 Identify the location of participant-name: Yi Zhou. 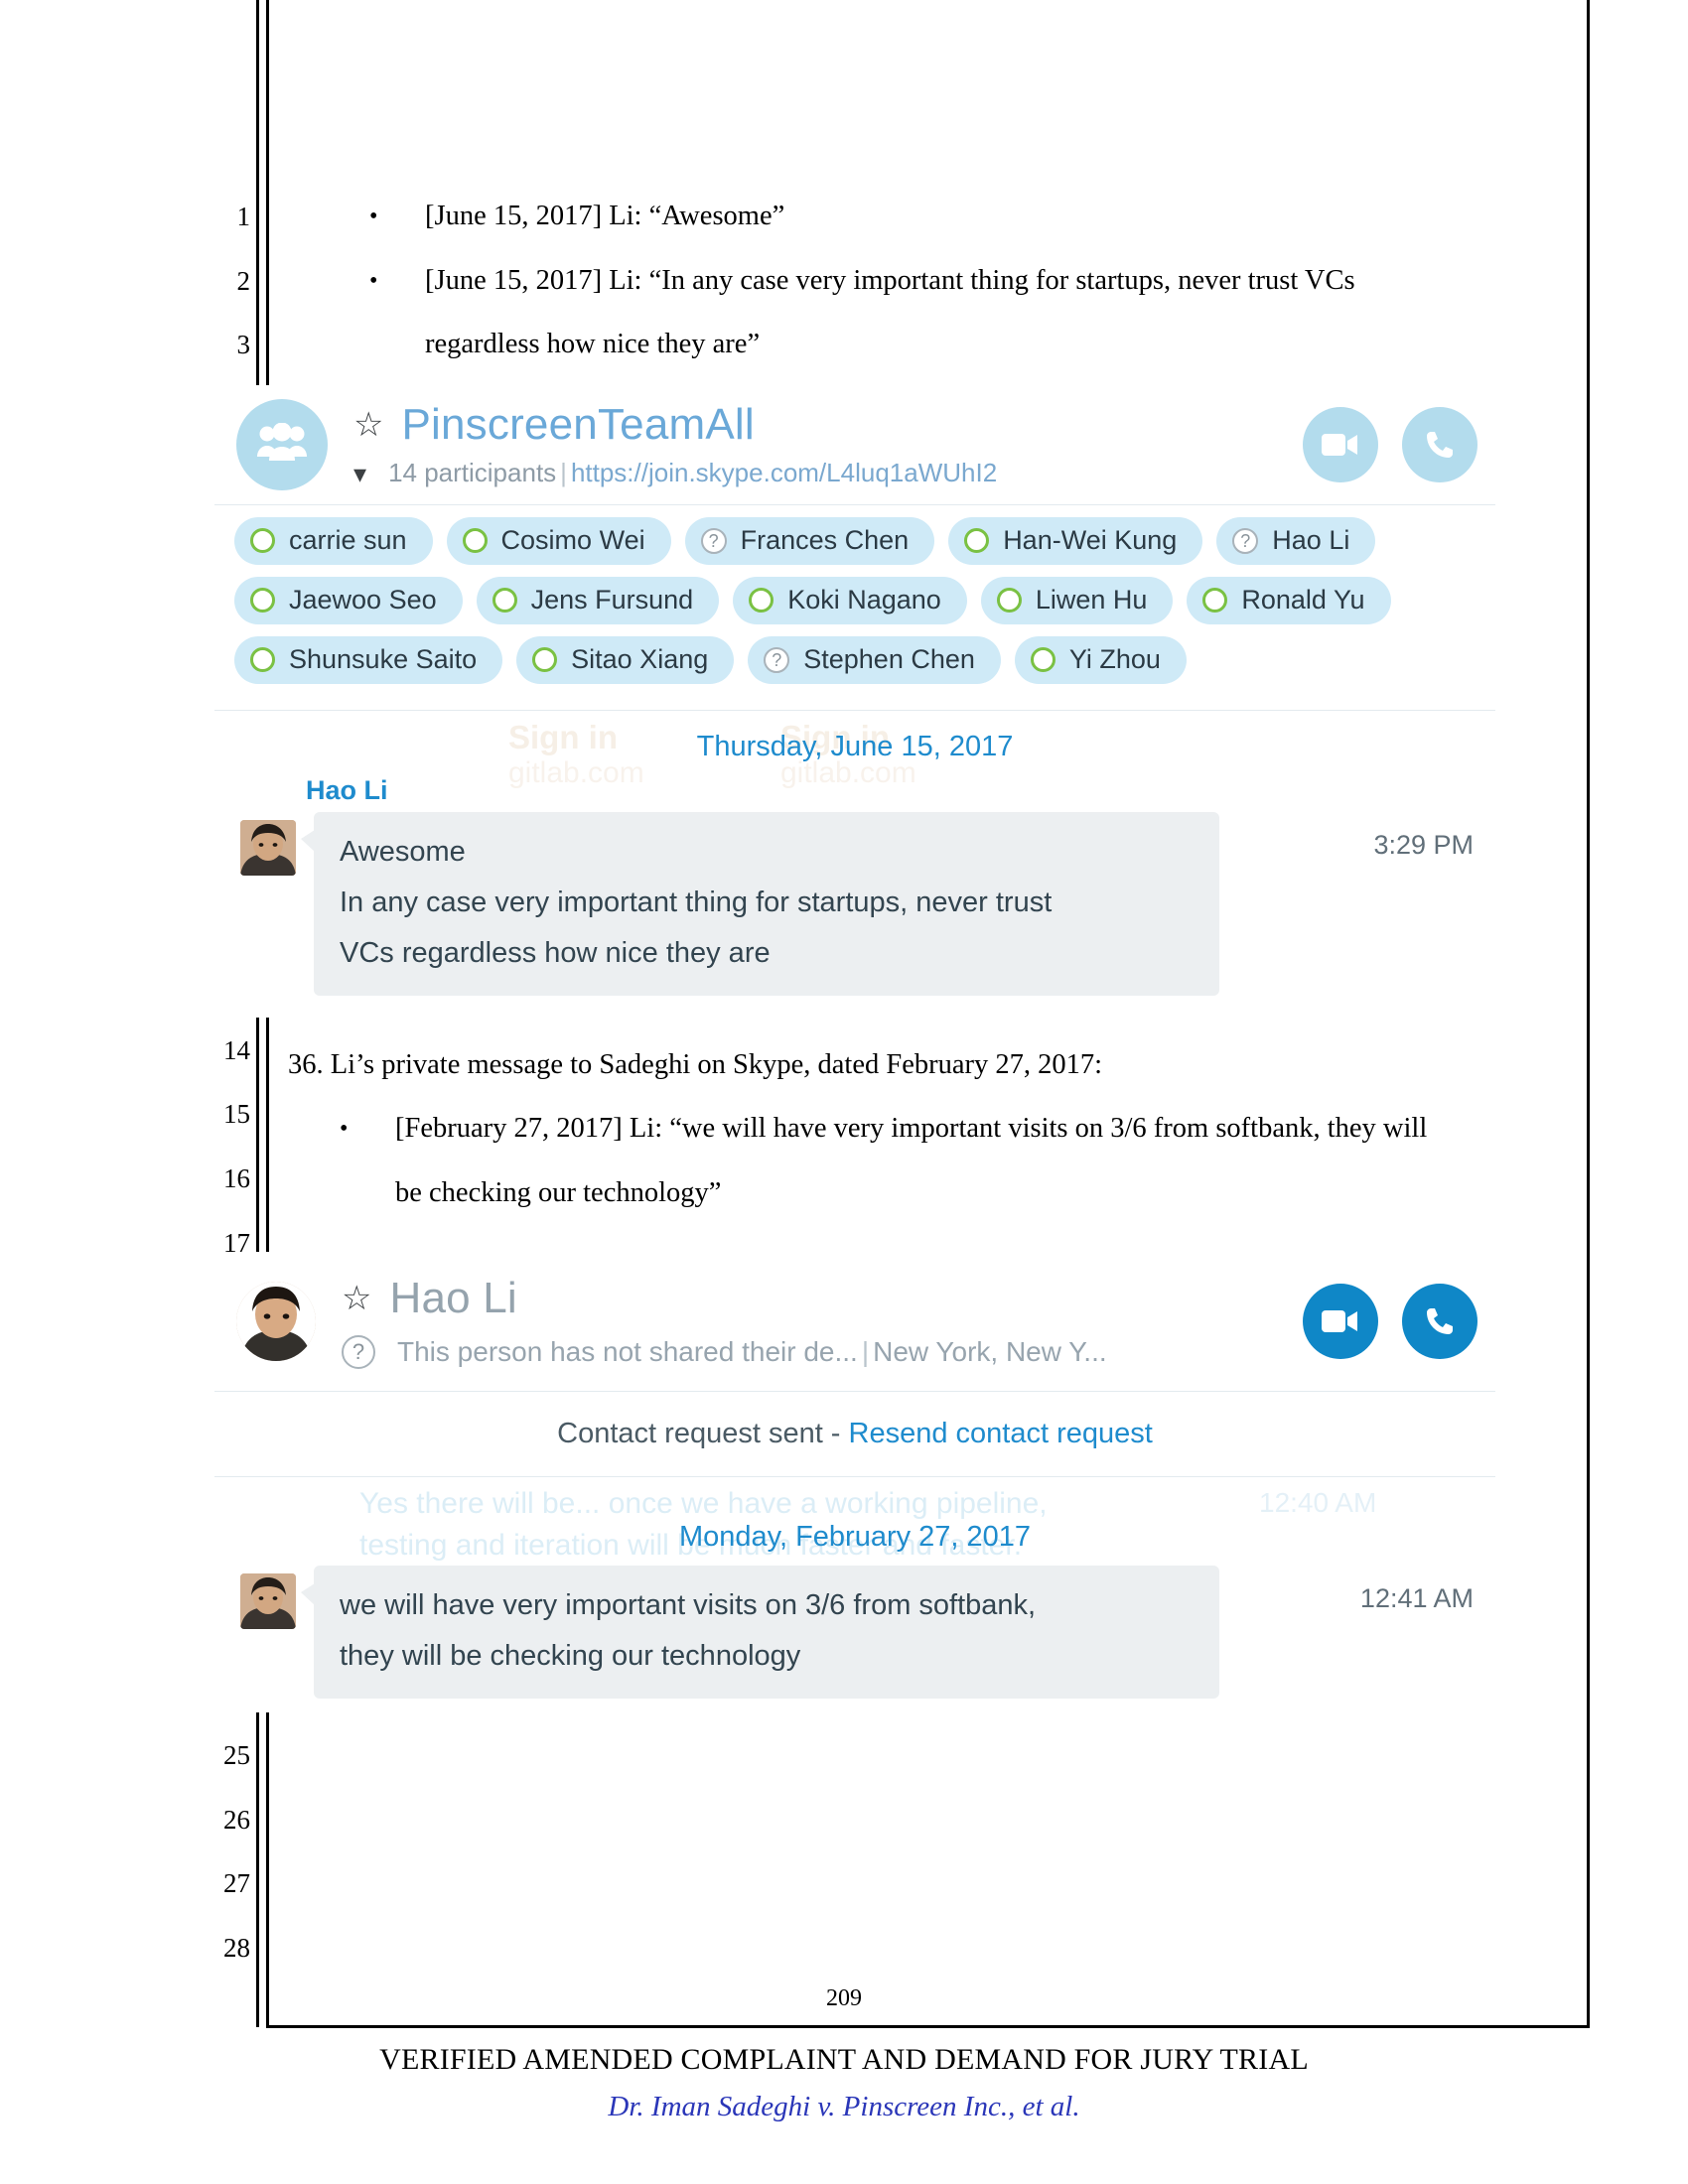
(1114, 659).